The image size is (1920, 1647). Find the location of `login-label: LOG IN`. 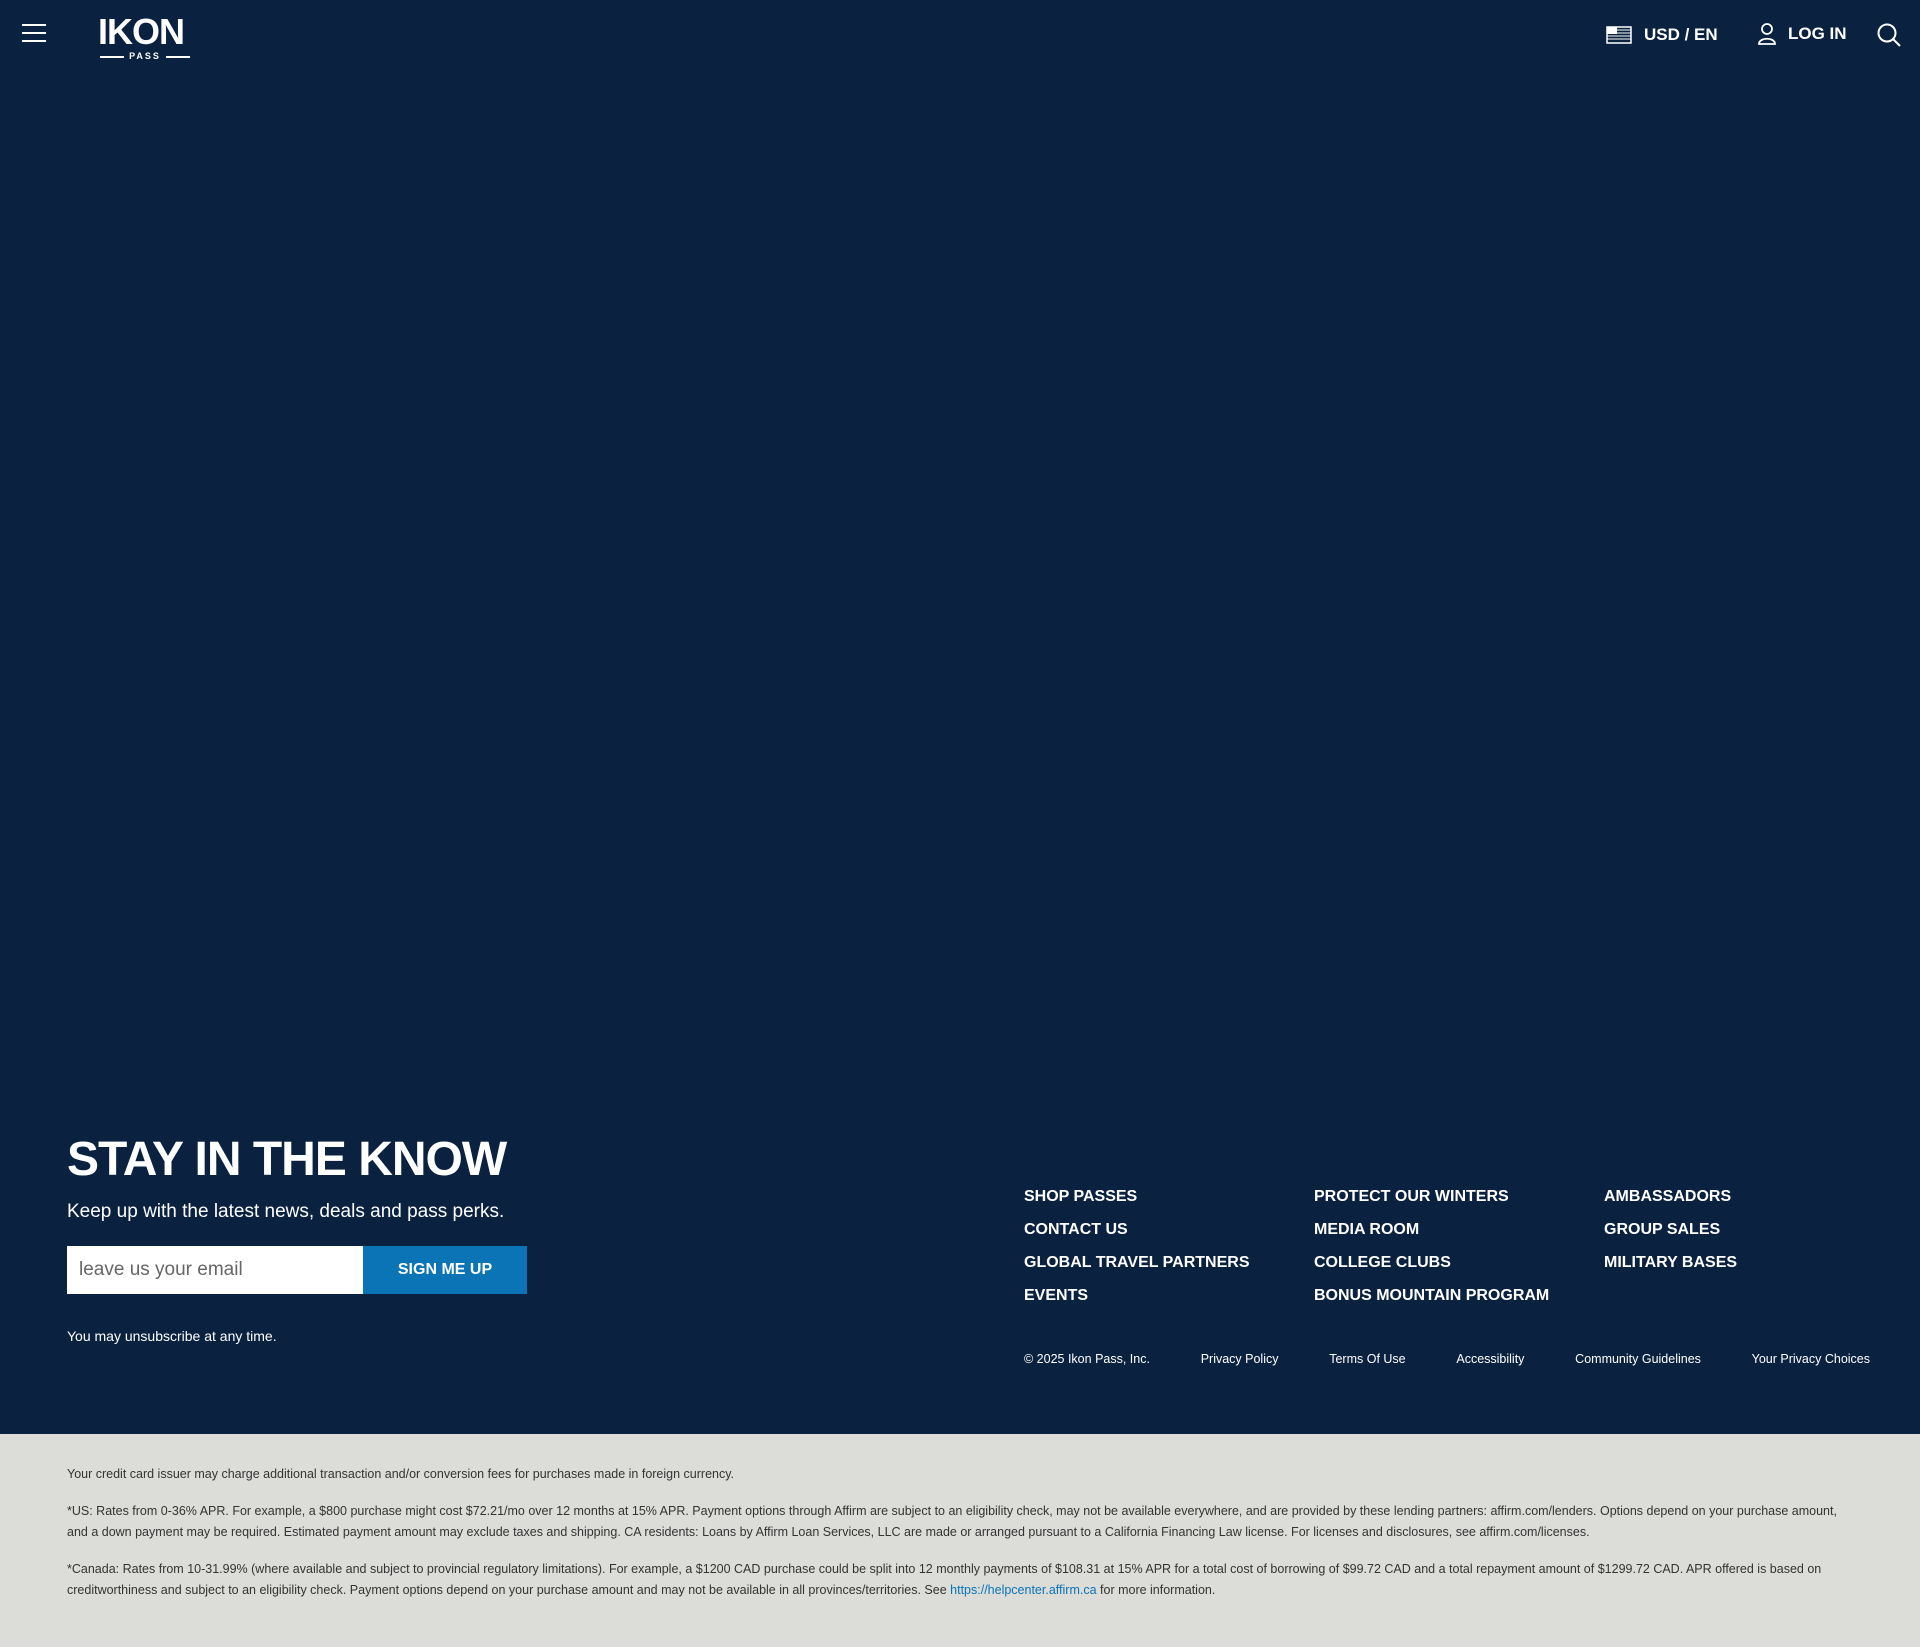

login-label: LOG IN is located at coordinates (1817, 33).